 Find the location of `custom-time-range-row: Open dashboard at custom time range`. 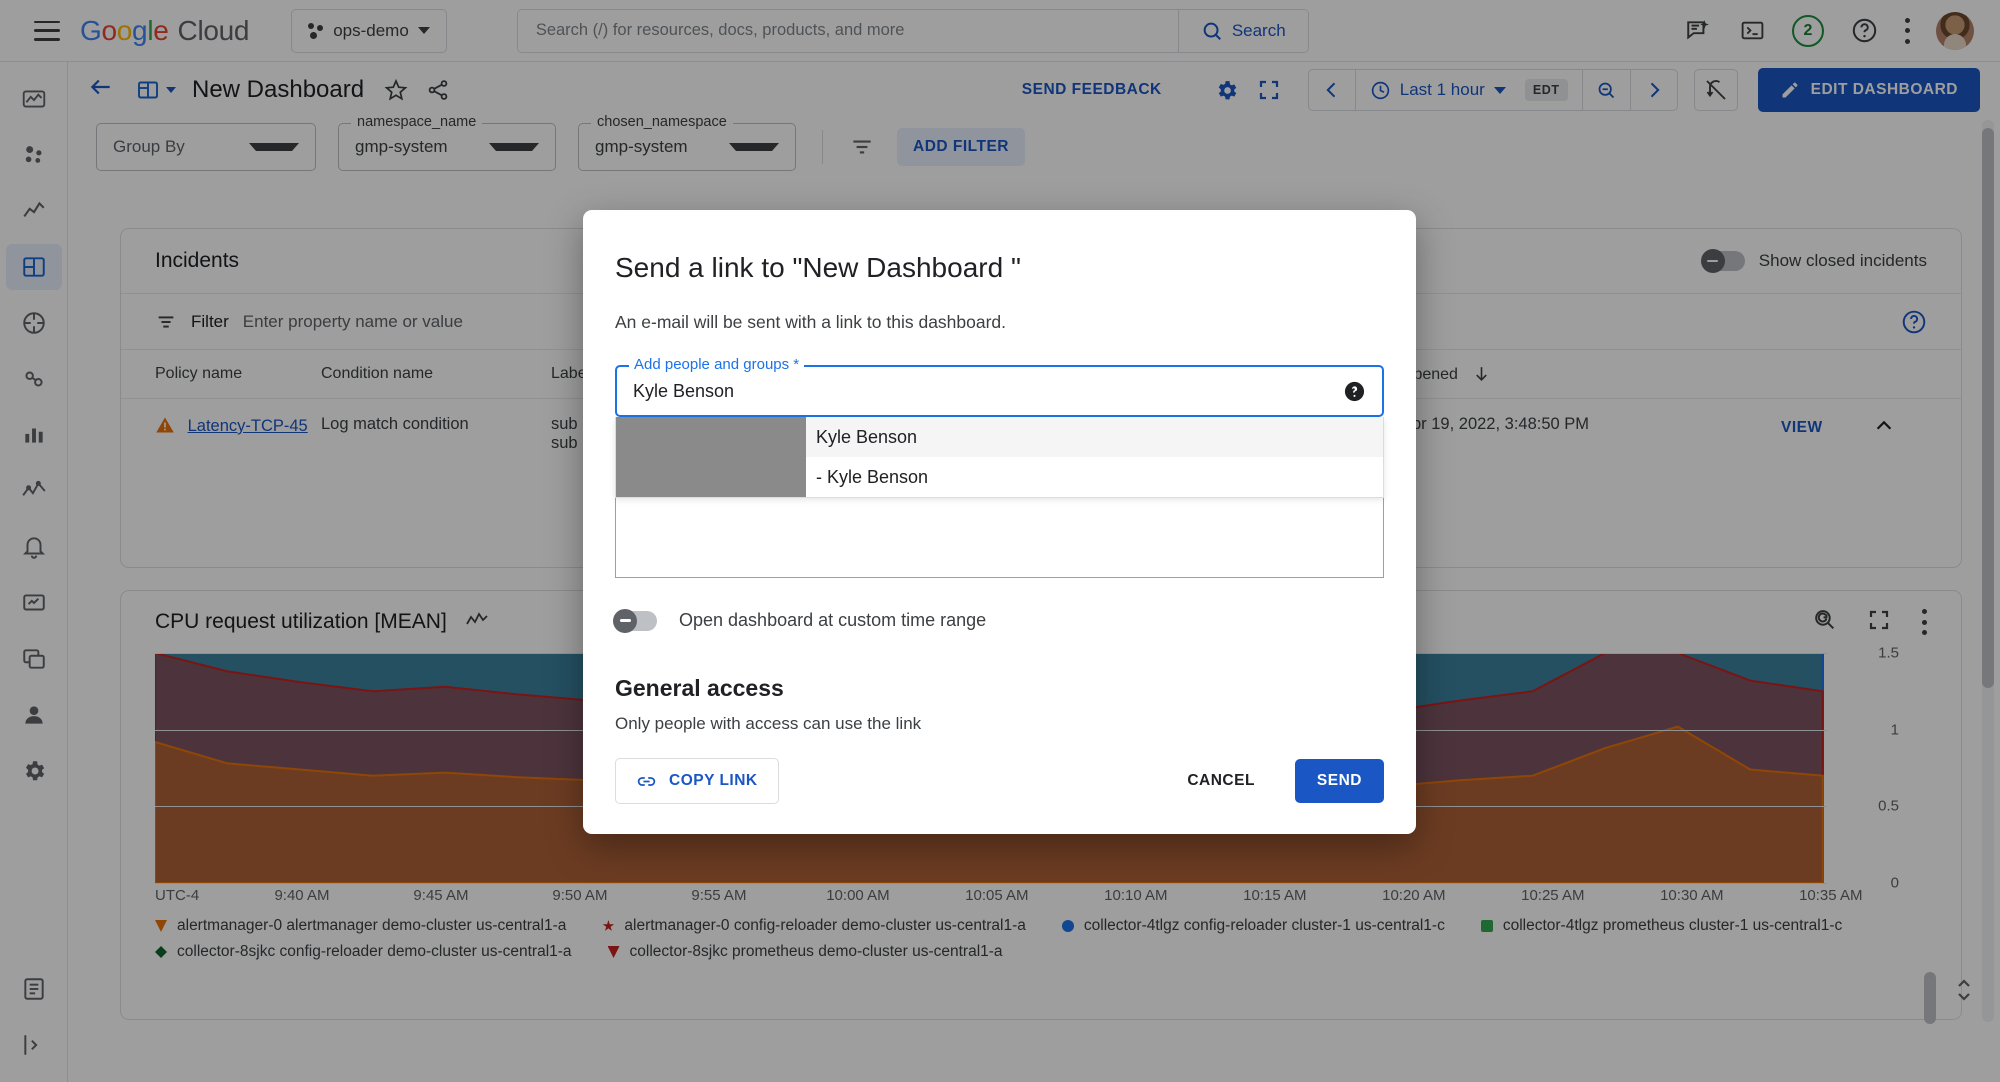

custom-time-range-row: Open dashboard at custom time range is located at coordinates (998, 620).